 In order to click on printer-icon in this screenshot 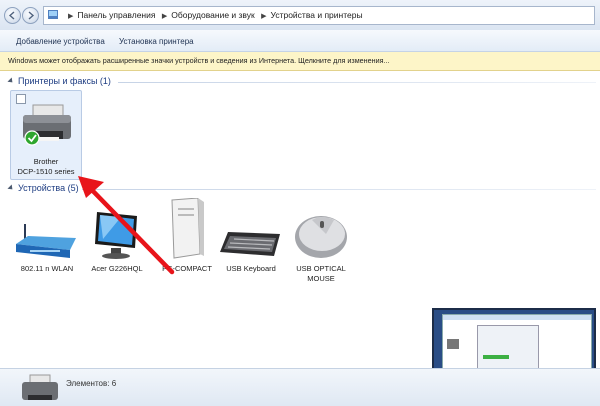, I will do `click(40, 387)`.